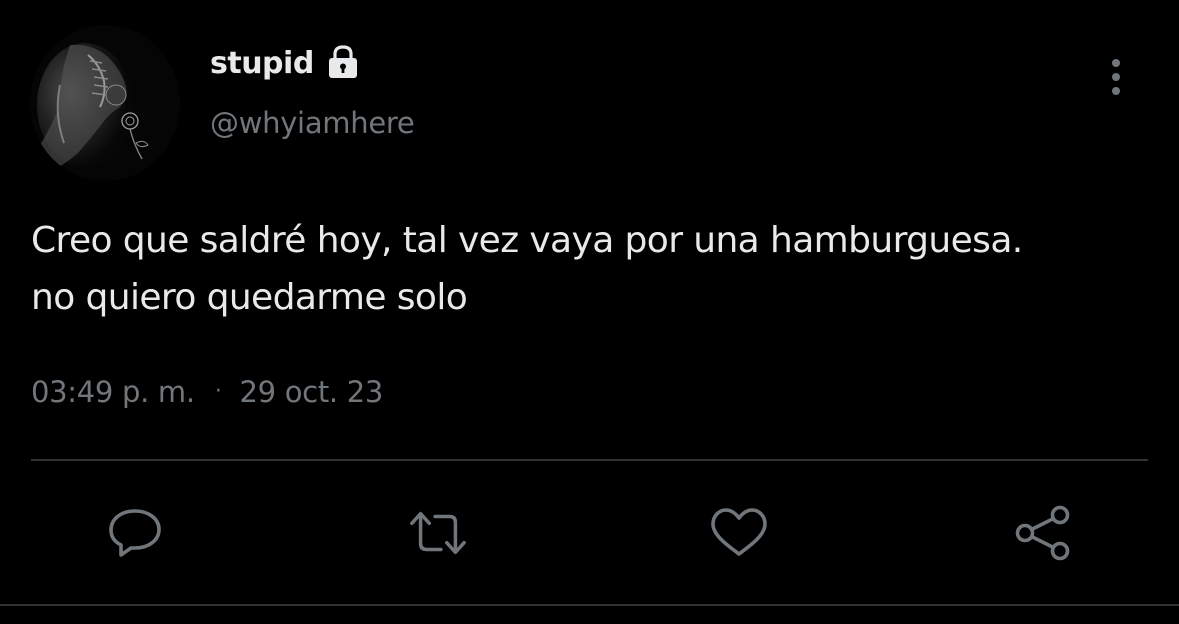 This screenshot has width=1179, height=624. What do you see at coordinates (113, 392) in the screenshot?
I see `tweet-time: 03:49 p. m.` at bounding box center [113, 392].